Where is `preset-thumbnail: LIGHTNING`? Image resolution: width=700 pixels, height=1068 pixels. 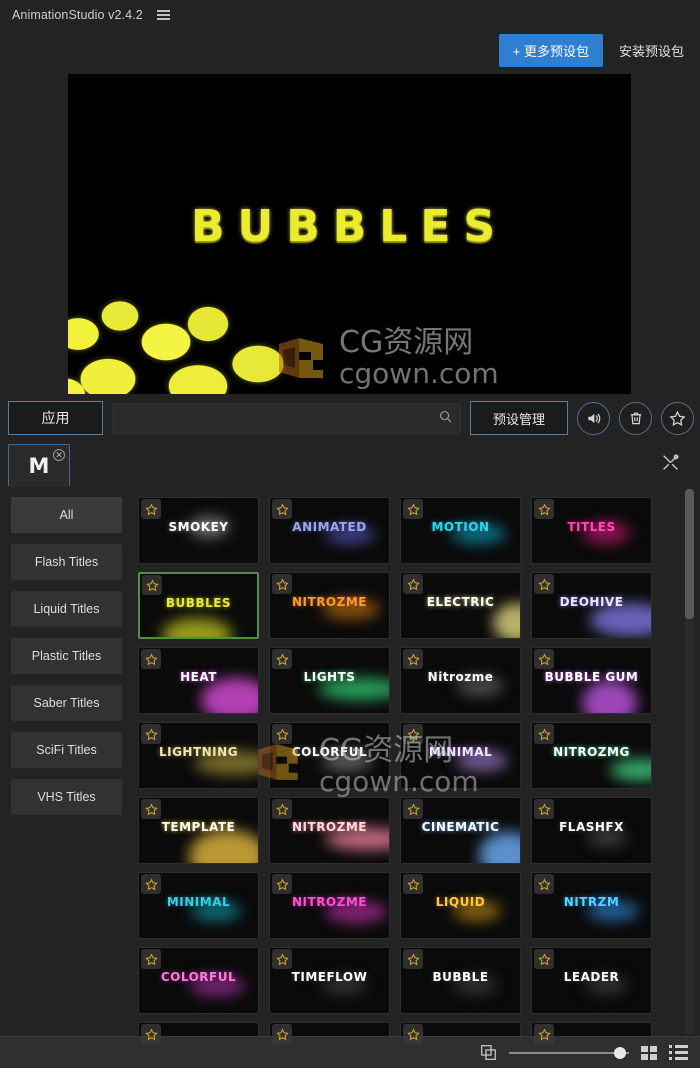 preset-thumbnail: LIGHTNING is located at coordinates (198, 755).